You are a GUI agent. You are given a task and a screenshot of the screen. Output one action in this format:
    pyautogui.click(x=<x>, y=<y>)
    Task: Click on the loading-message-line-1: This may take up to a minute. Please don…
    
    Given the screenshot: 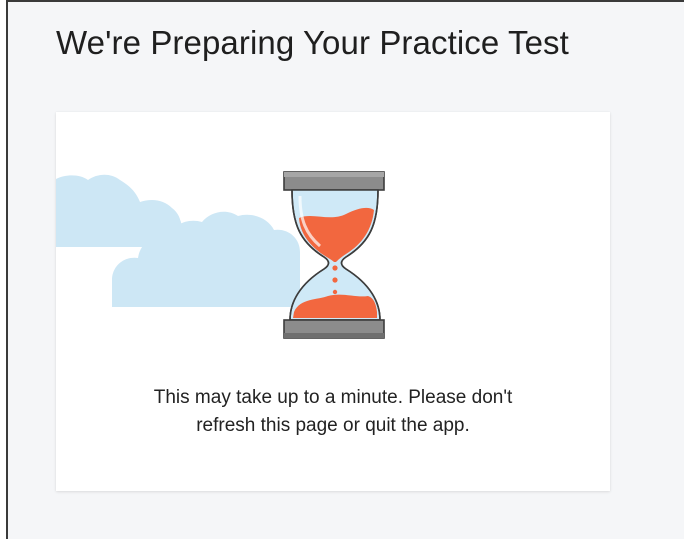 What is the action you would take?
    pyautogui.click(x=333, y=397)
    